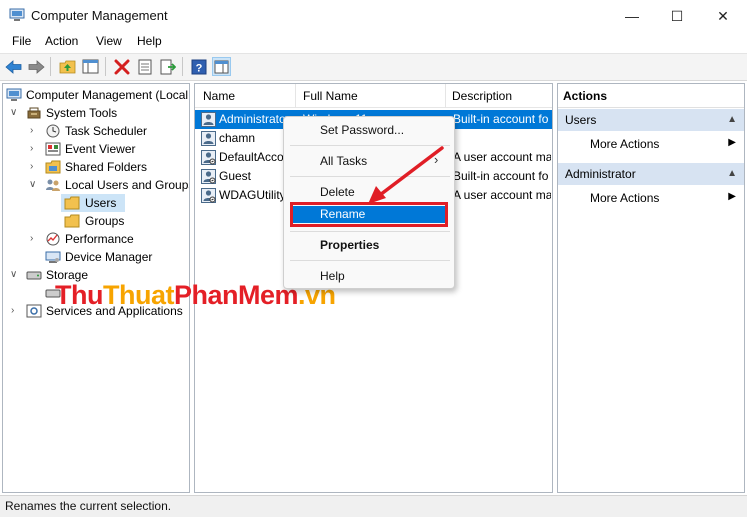 The width and height of the screenshot is (747, 517). I want to click on tree-label: Users, so click(101, 203).